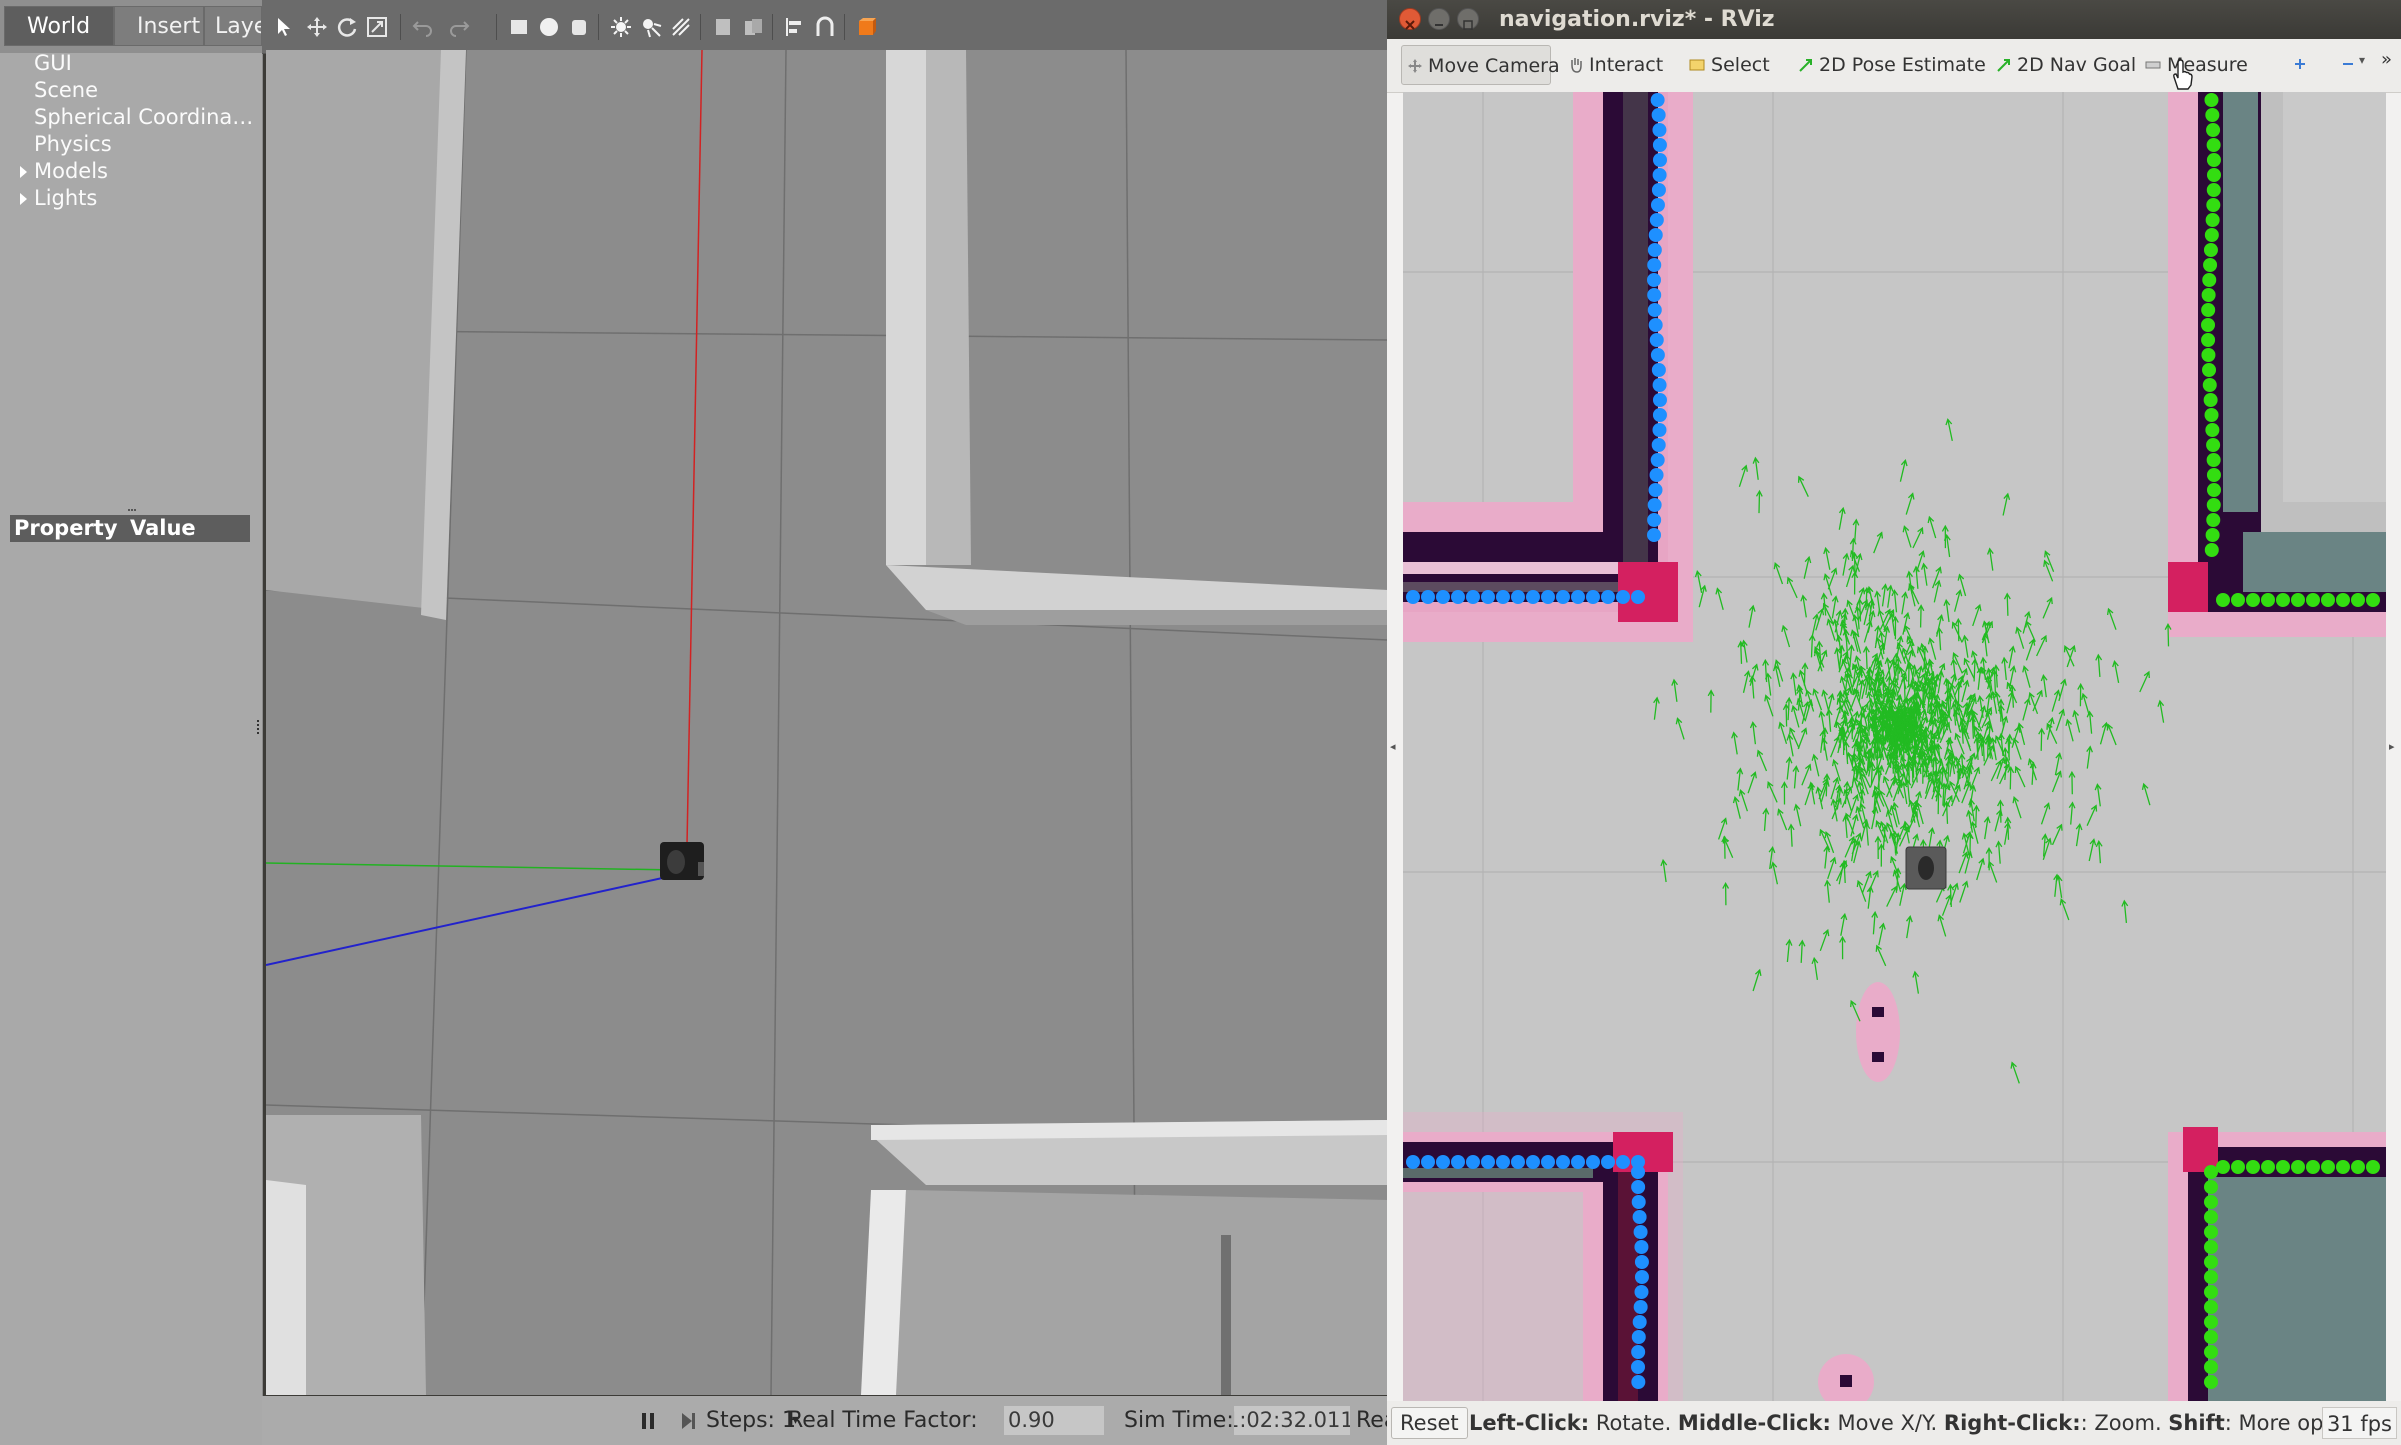 The height and width of the screenshot is (1445, 2401). Describe the element at coordinates (1894, 19) in the screenshot. I see `rviz-title-bar: navigation.rviz* - RViz` at that location.